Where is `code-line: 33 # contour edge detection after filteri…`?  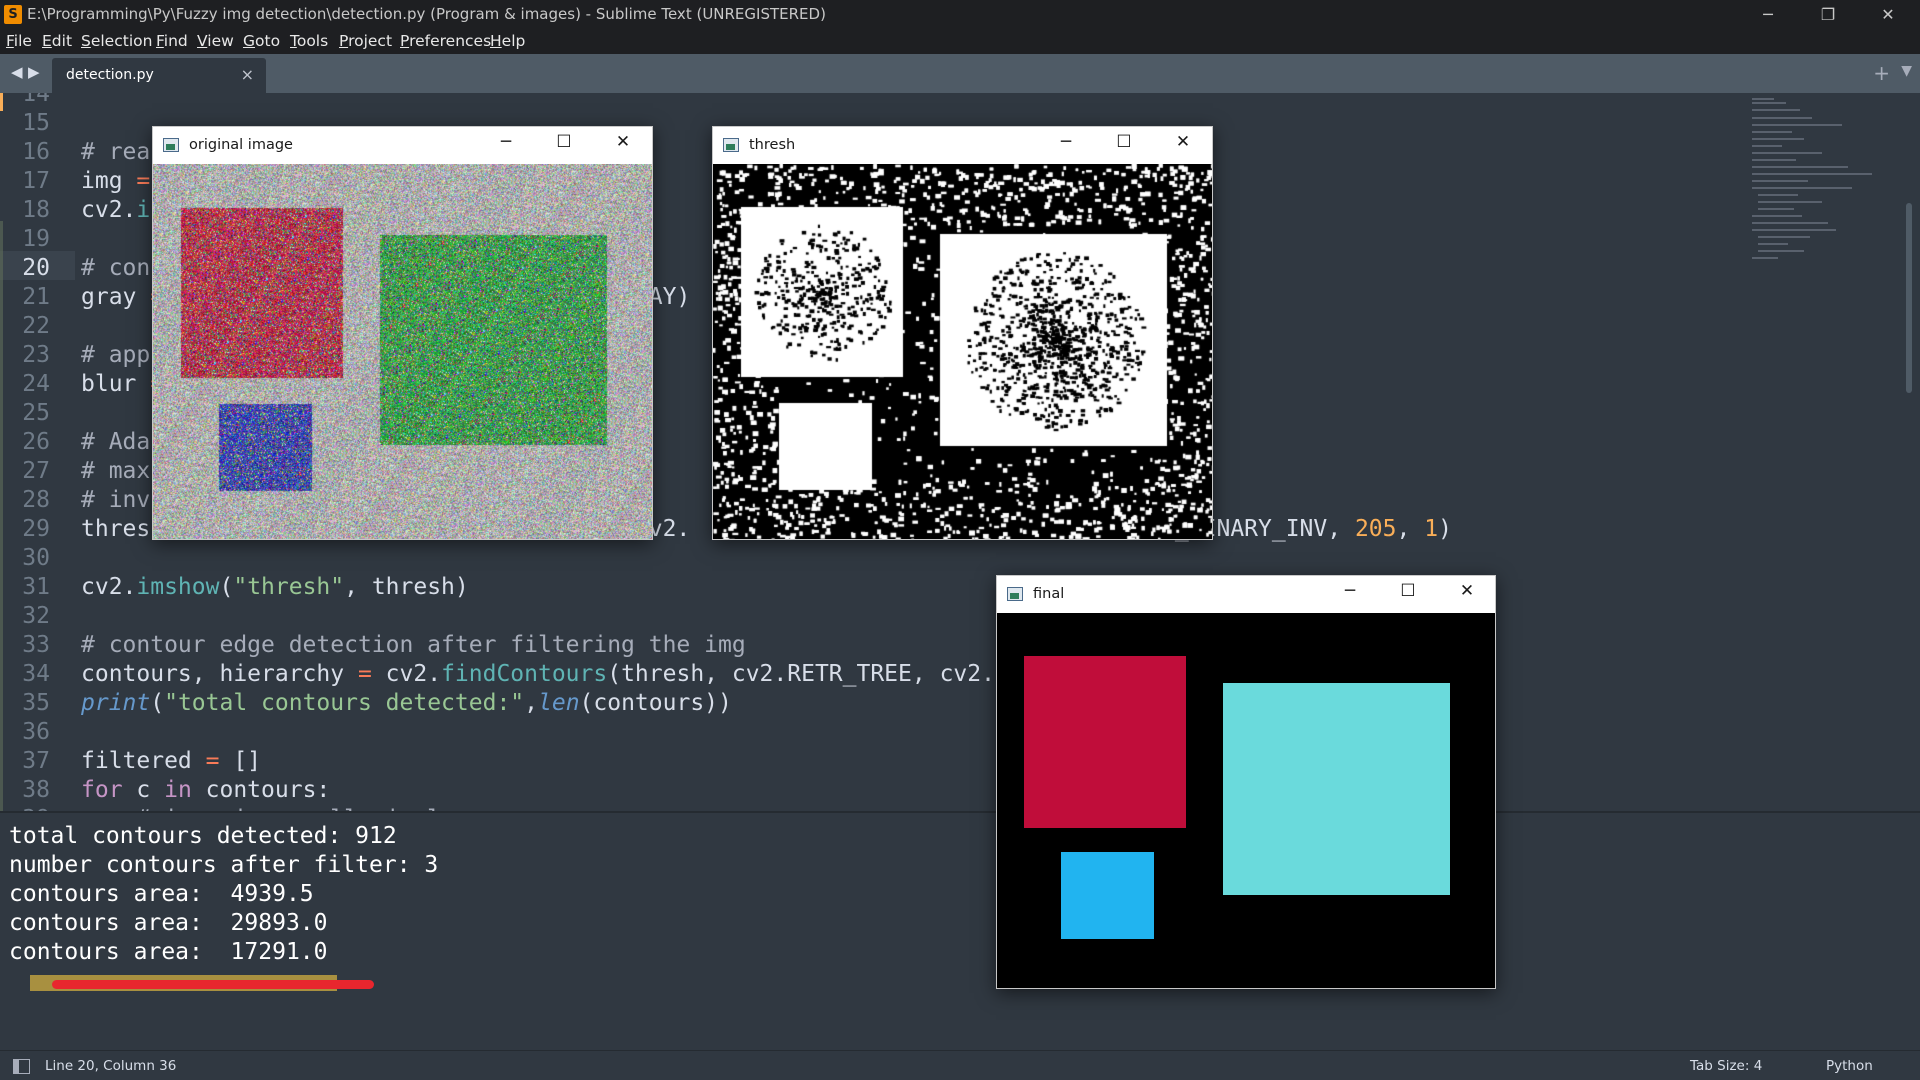 code-line: 33 # contour edge detection after filteri… is located at coordinates (950, 645).